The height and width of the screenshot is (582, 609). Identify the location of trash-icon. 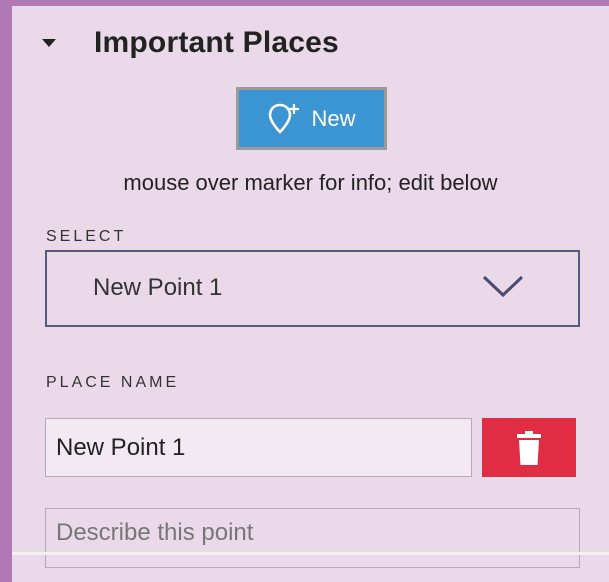
(529, 447).